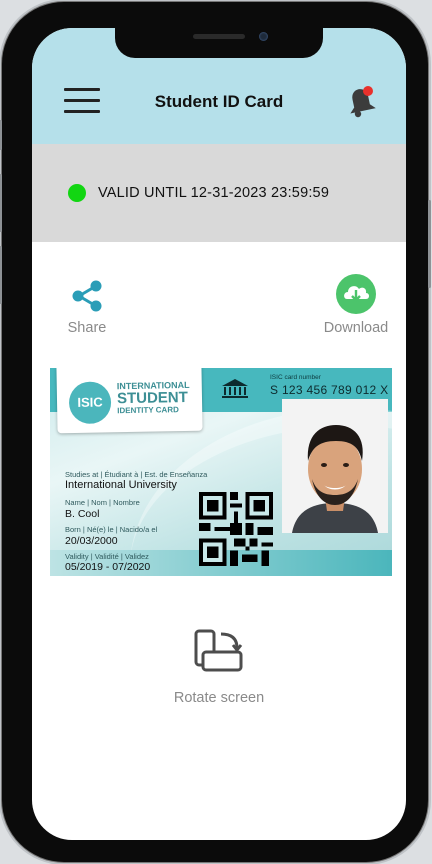 This screenshot has width=432, height=864. Describe the element at coordinates (335, 466) in the screenshot. I see `student-photo` at that location.